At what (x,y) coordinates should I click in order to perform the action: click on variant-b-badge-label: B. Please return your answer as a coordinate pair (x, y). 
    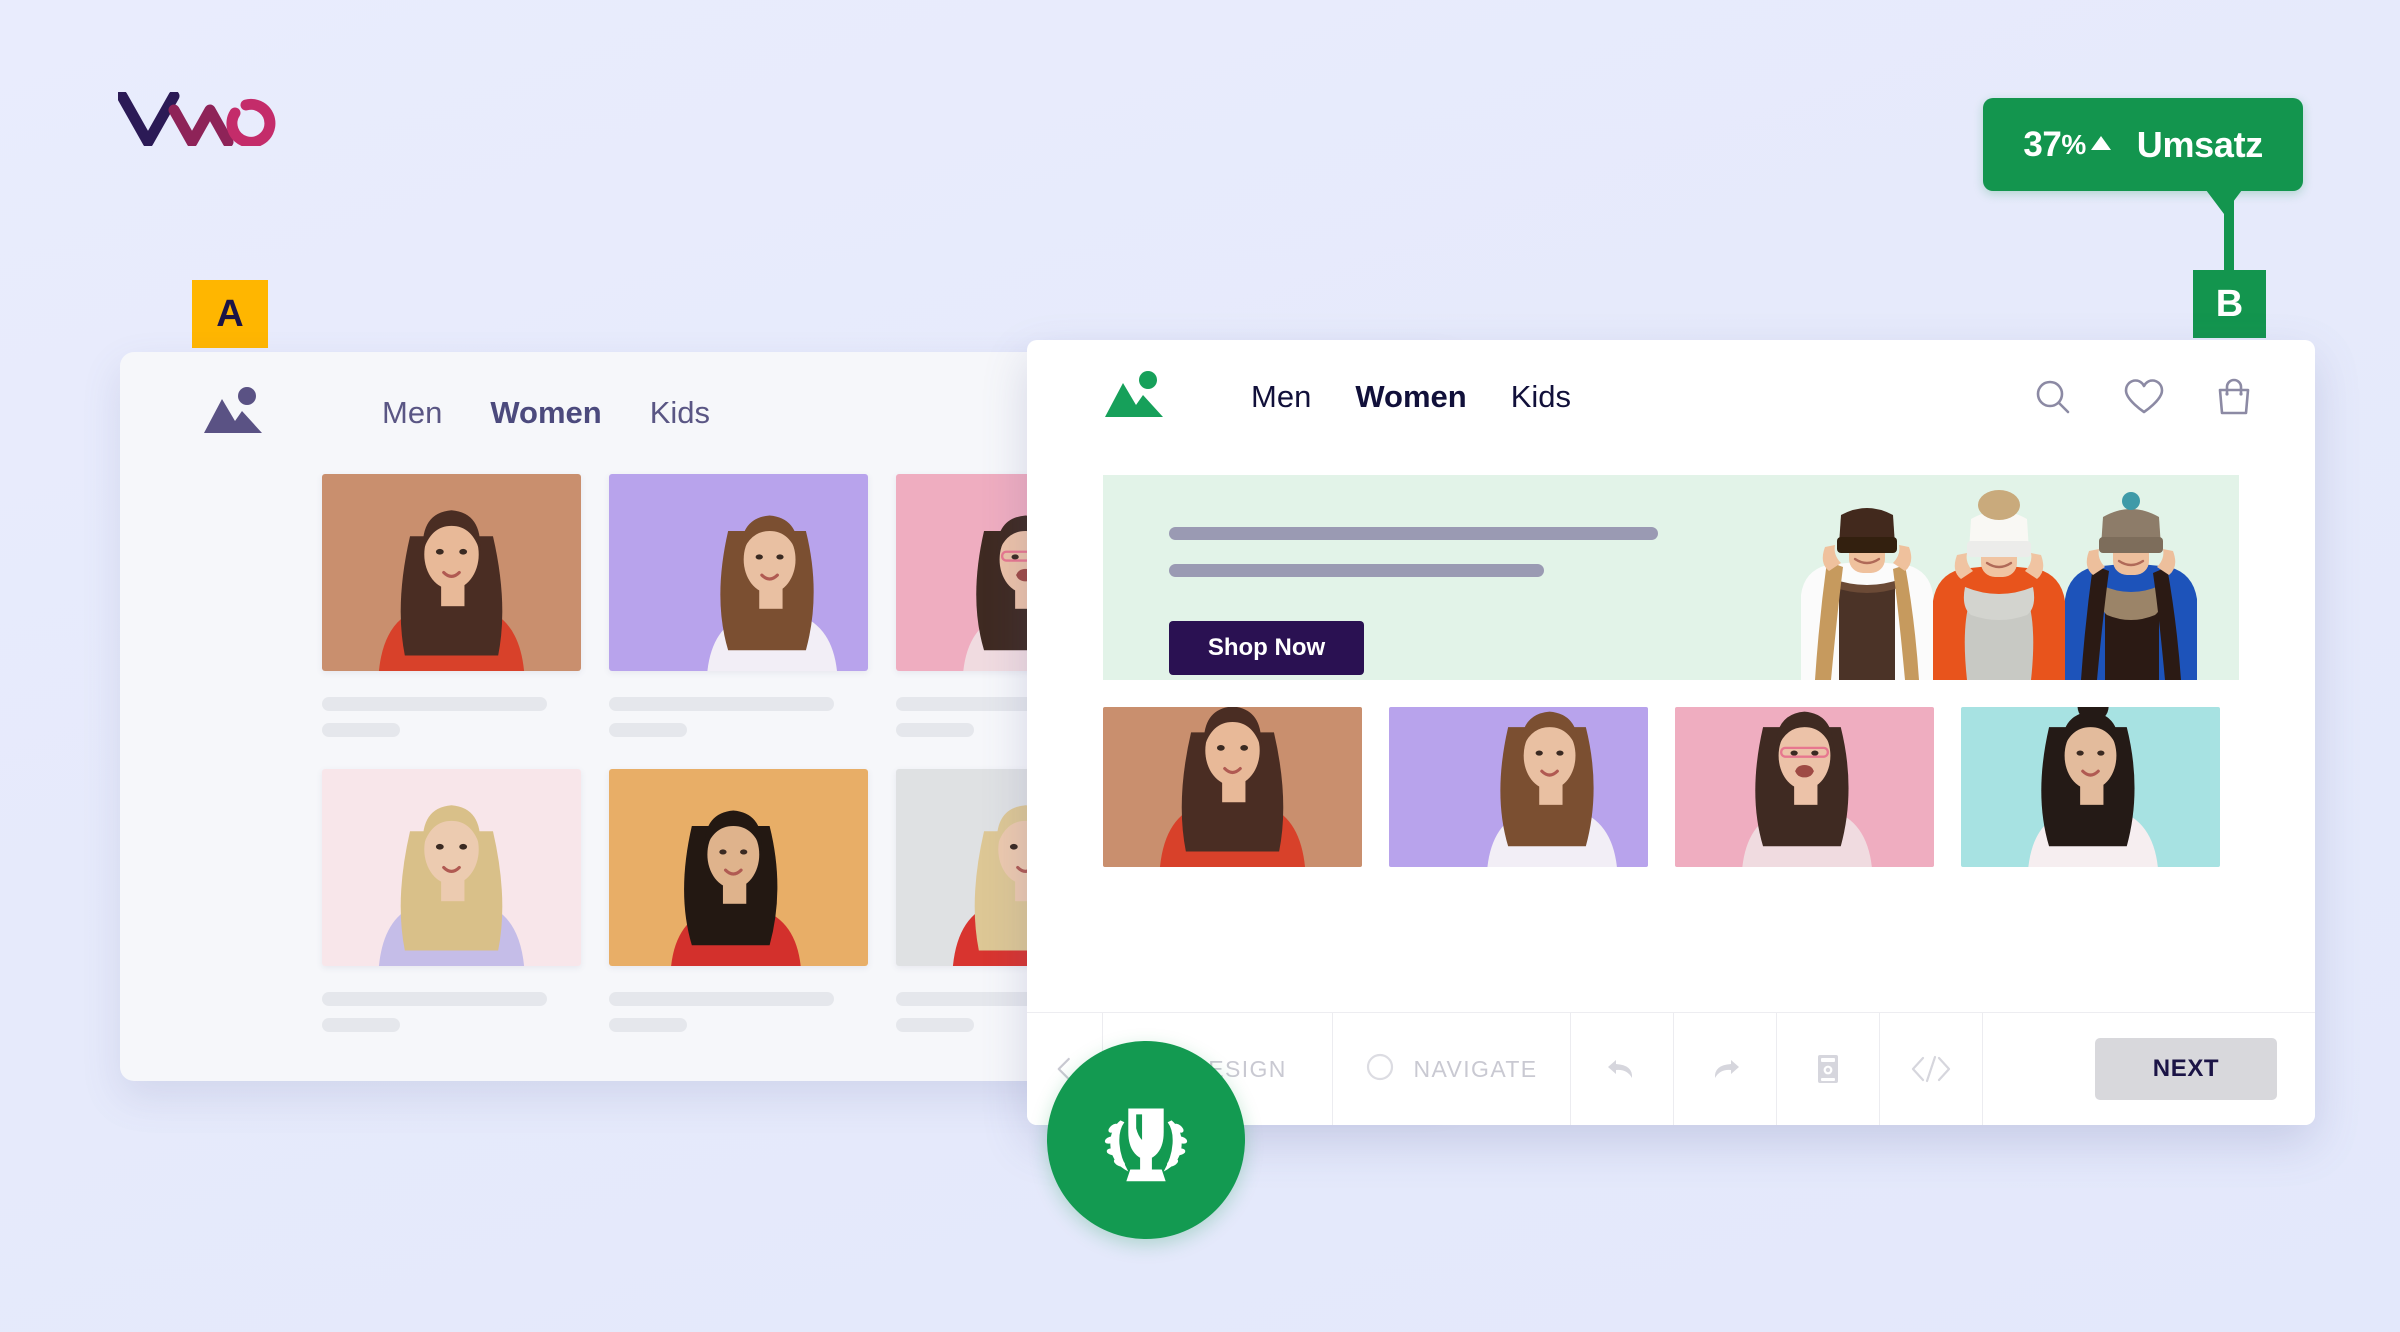
    Looking at the image, I should click on (2229, 304).